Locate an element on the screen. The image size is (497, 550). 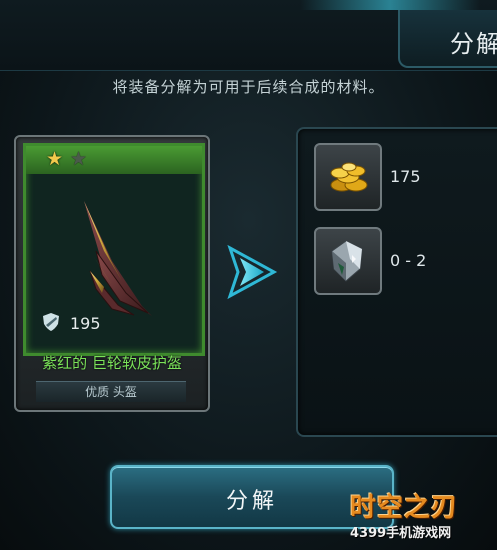
star-empty-icon: ★ is located at coordinates (79, 159).